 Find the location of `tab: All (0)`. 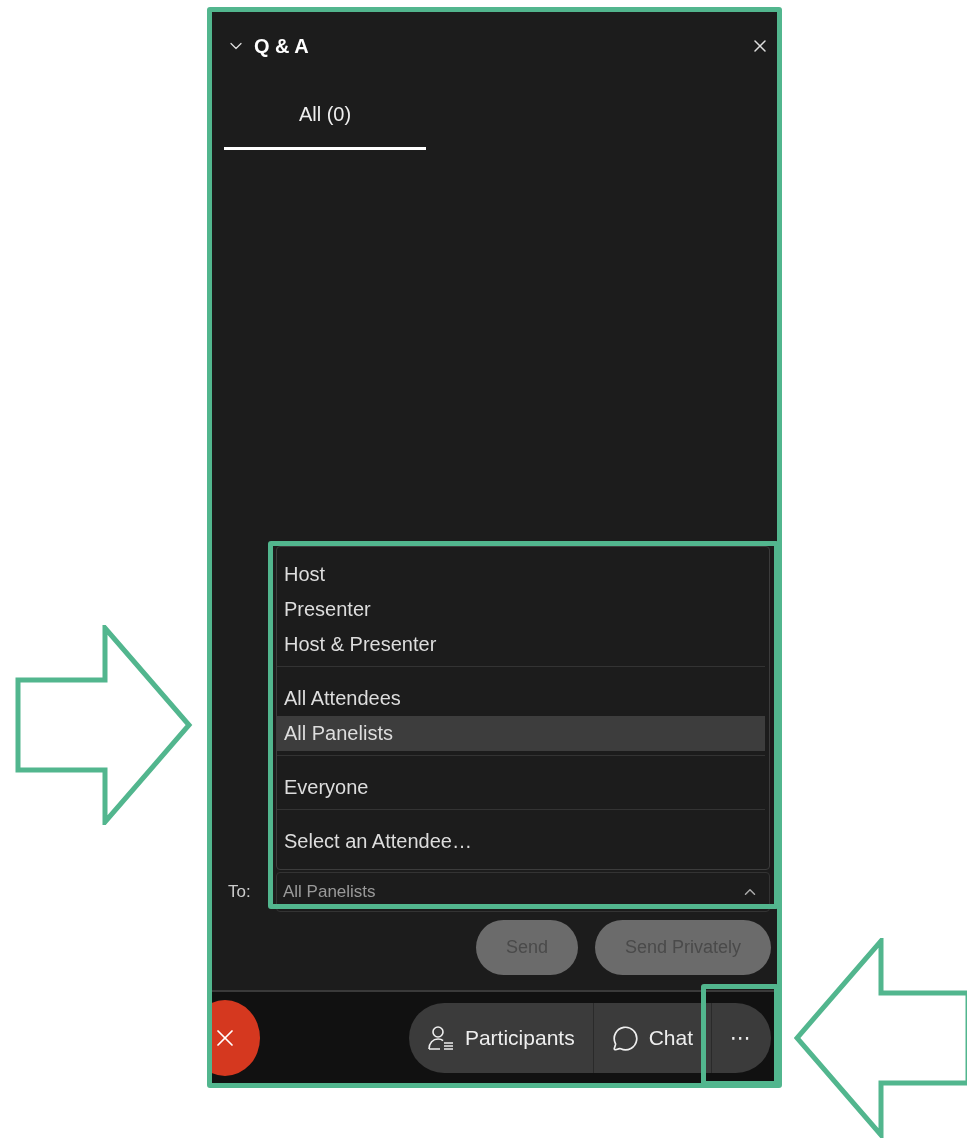

tab: All (0) is located at coordinates (325, 116).